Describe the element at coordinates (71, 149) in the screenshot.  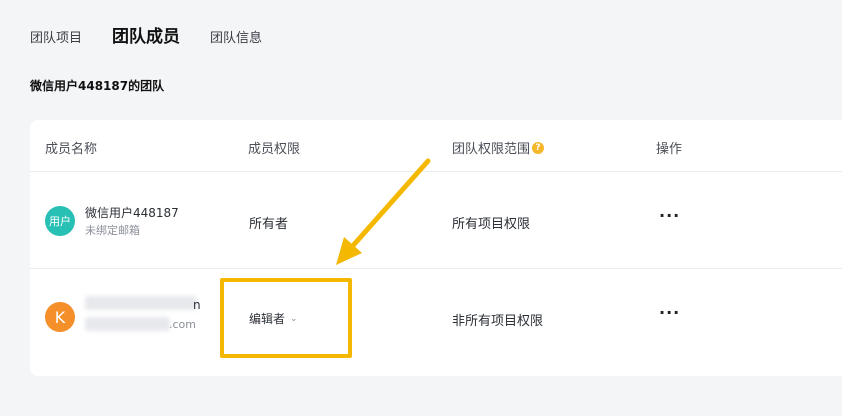
I see `column-header-member-name: 成员名称` at that location.